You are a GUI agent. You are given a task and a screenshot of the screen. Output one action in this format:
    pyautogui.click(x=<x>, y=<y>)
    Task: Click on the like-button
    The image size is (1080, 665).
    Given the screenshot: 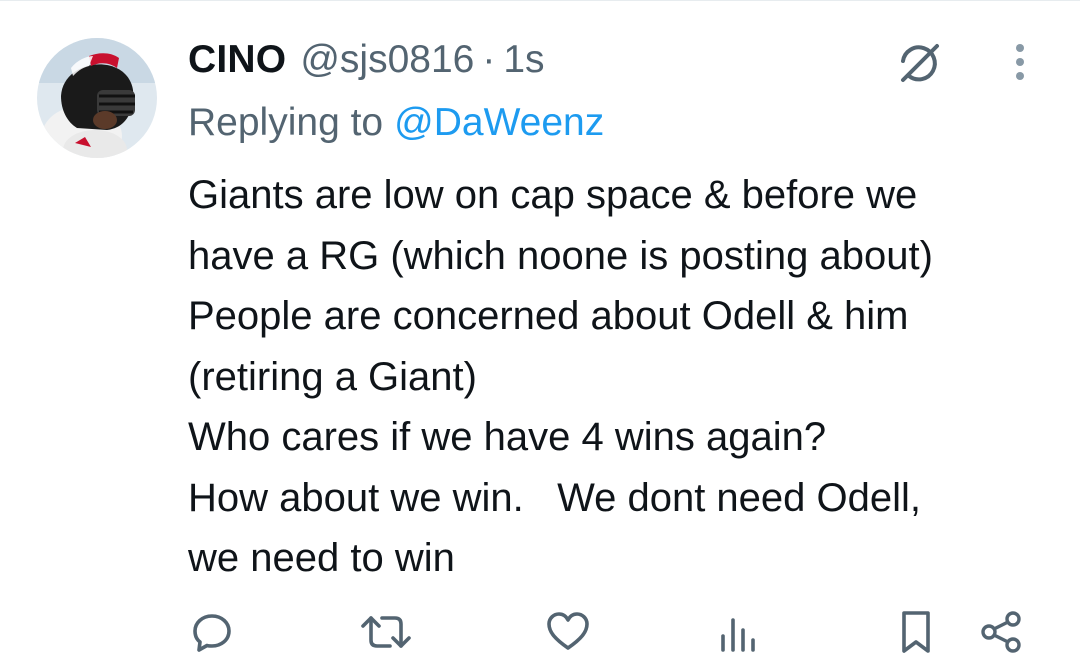 What is the action you would take?
    pyautogui.click(x=568, y=632)
    